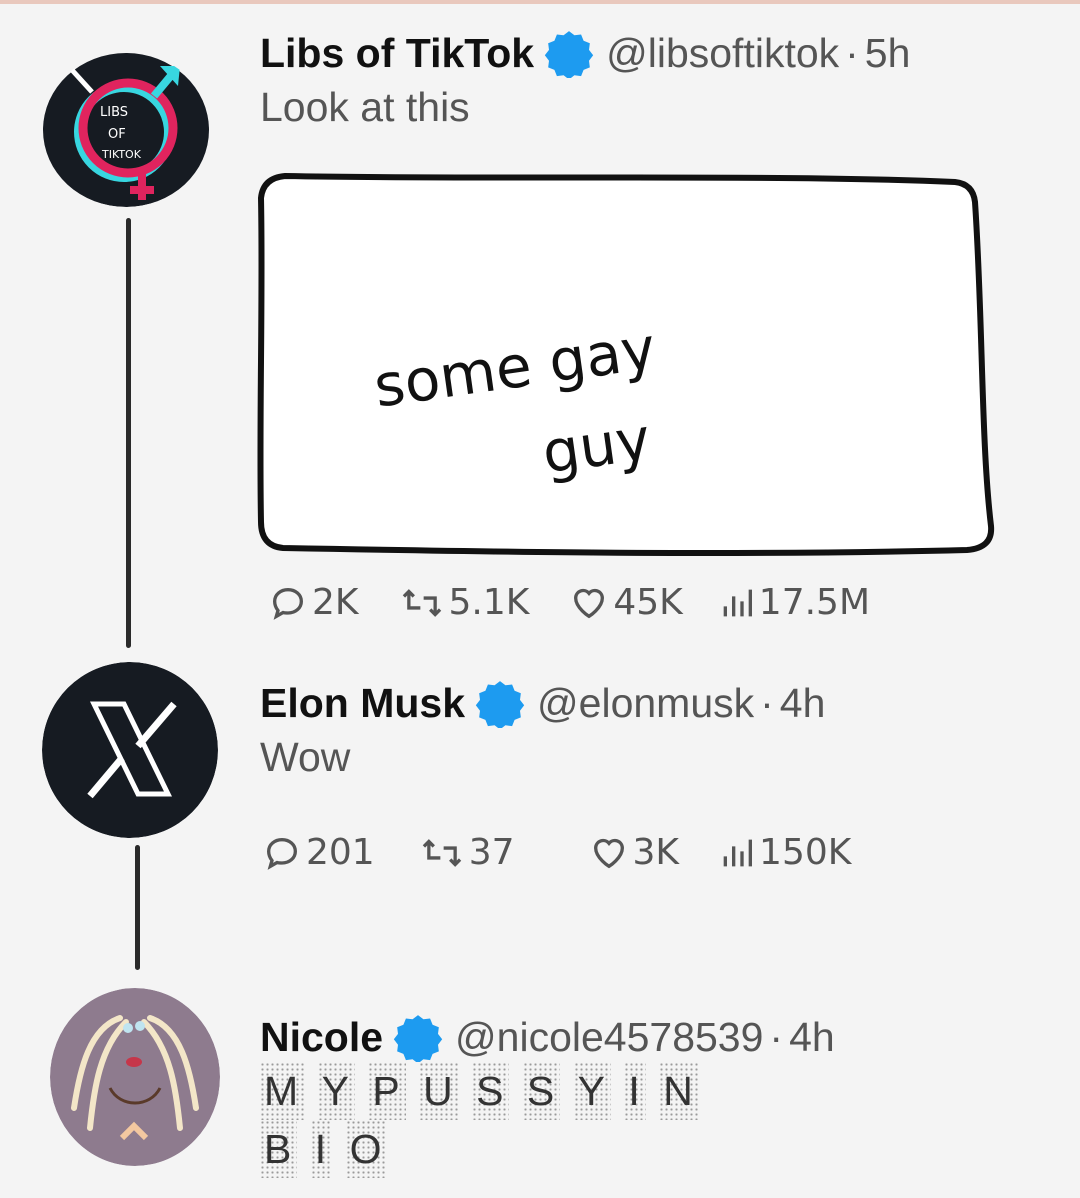 This screenshot has height=1198, width=1080. What do you see at coordinates (305, 757) in the screenshot?
I see `tweet-text: Wow` at bounding box center [305, 757].